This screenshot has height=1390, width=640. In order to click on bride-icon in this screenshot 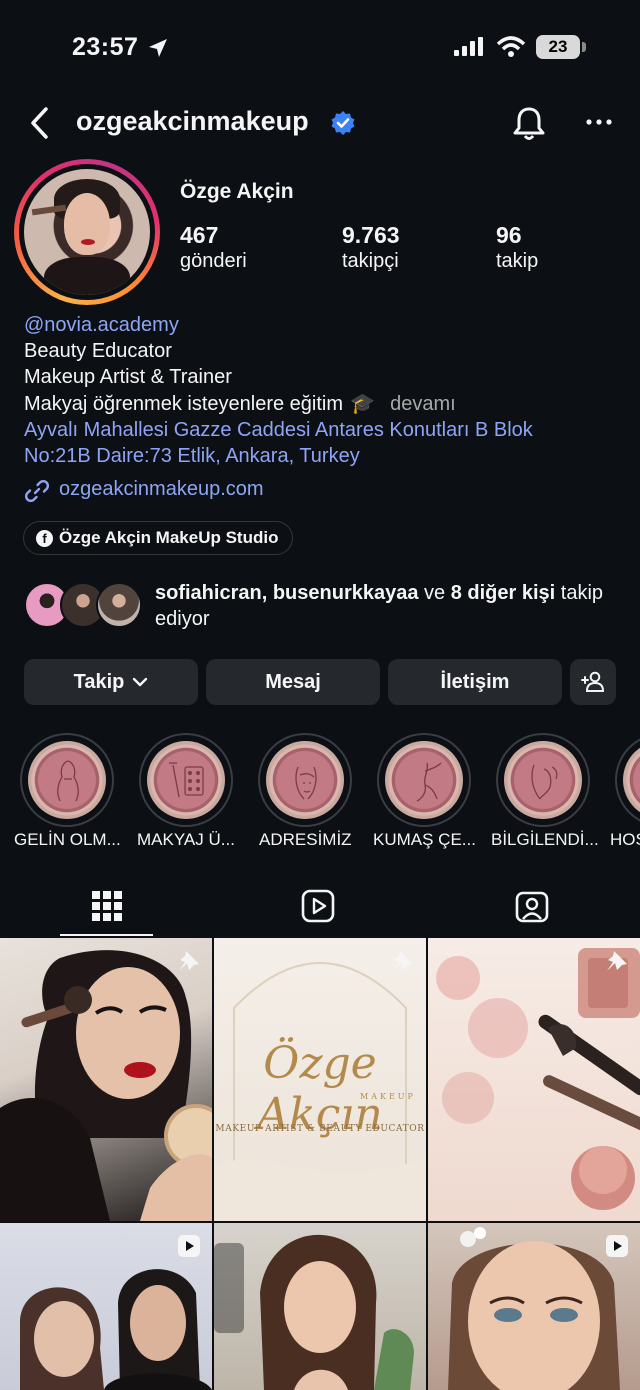, I will do `click(68, 781)`.